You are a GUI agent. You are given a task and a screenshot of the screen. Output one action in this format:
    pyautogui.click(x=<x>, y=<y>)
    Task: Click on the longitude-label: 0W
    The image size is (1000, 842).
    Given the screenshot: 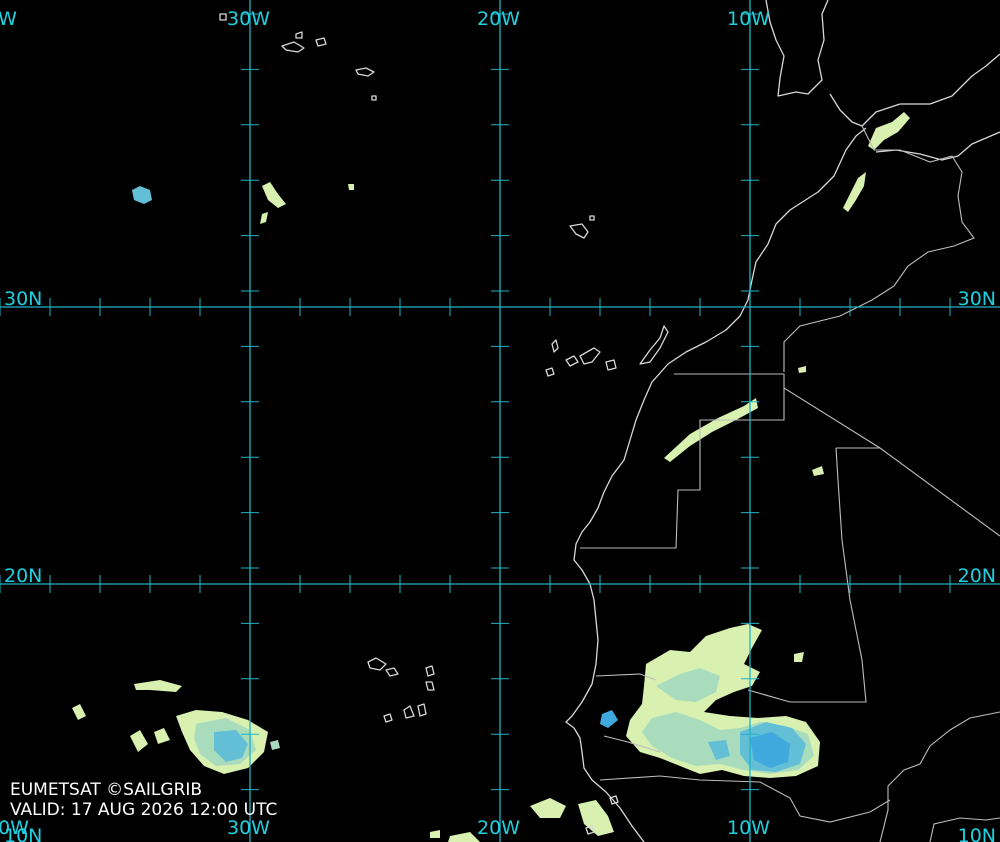 What is the action you would take?
    pyautogui.click(x=8, y=19)
    